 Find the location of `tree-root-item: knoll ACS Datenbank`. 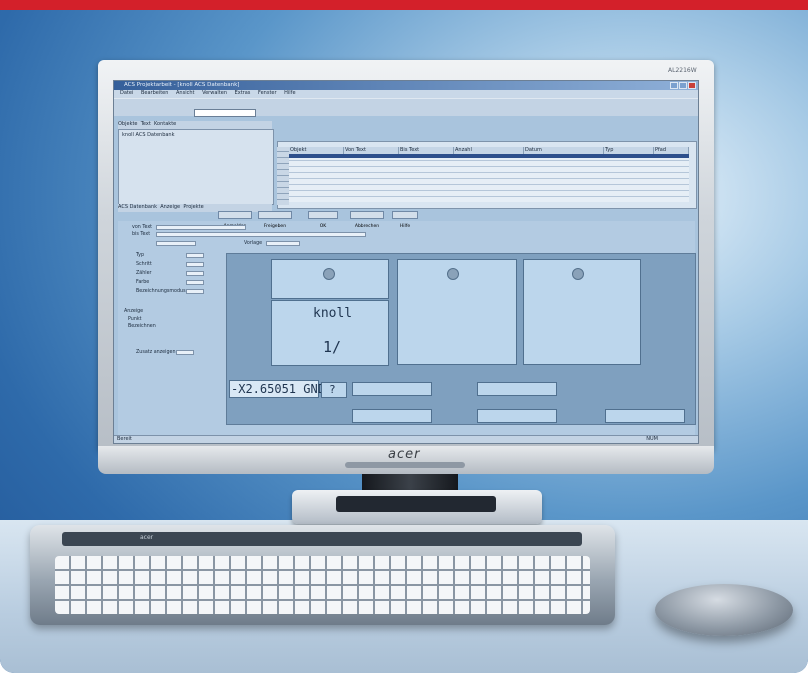

tree-root-item: knoll ACS Datenbank is located at coordinates (197, 135).